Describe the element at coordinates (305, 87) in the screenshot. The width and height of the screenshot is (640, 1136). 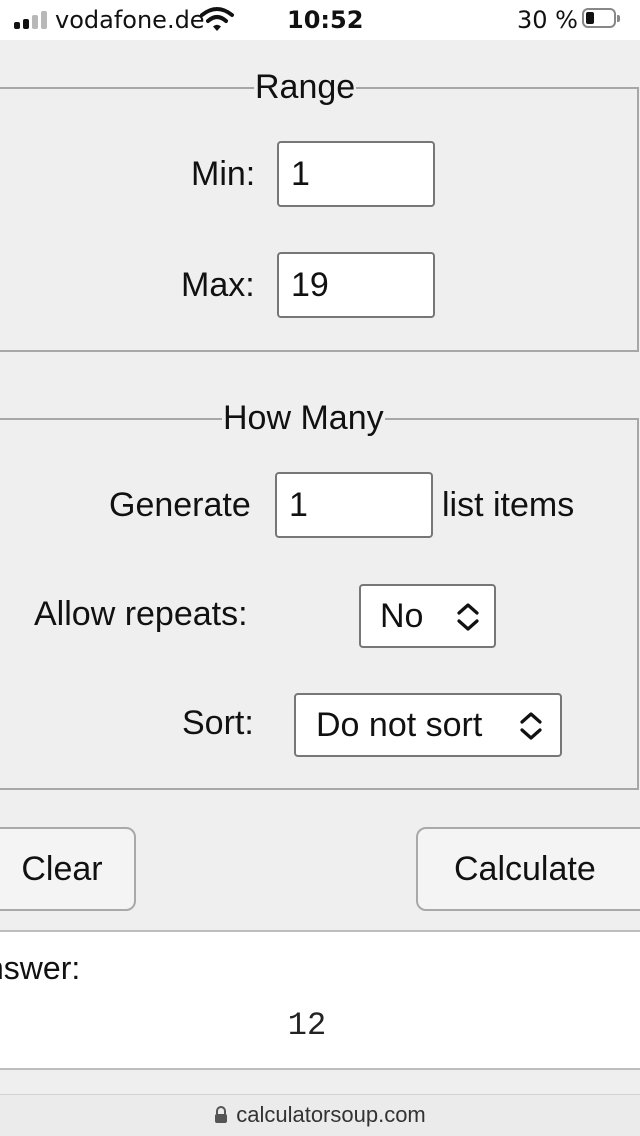
I see `range-legend: Range` at that location.